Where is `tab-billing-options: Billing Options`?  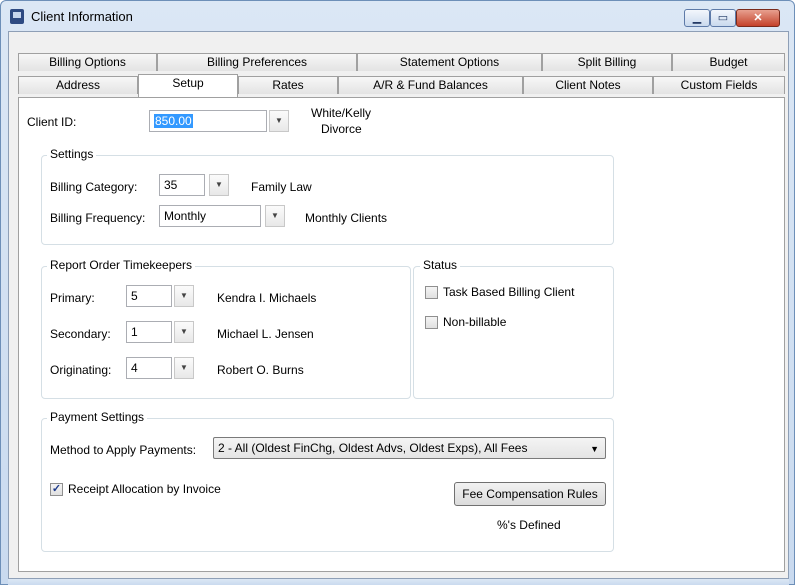 tab-billing-options: Billing Options is located at coordinates (87, 62).